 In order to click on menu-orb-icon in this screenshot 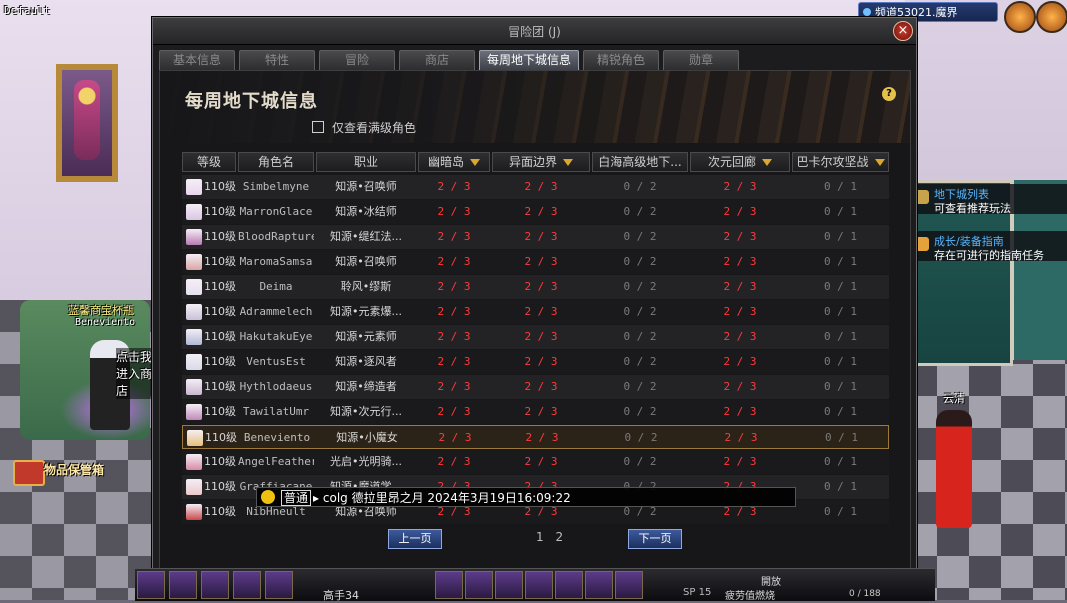, I will do `click(1051, 17)`.